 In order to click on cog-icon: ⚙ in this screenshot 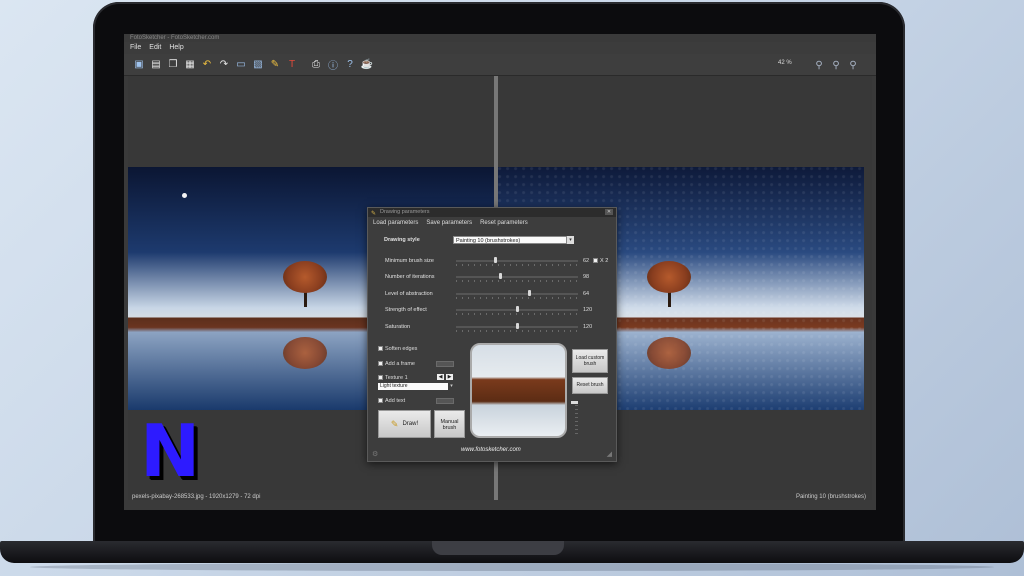, I will do `click(375, 454)`.